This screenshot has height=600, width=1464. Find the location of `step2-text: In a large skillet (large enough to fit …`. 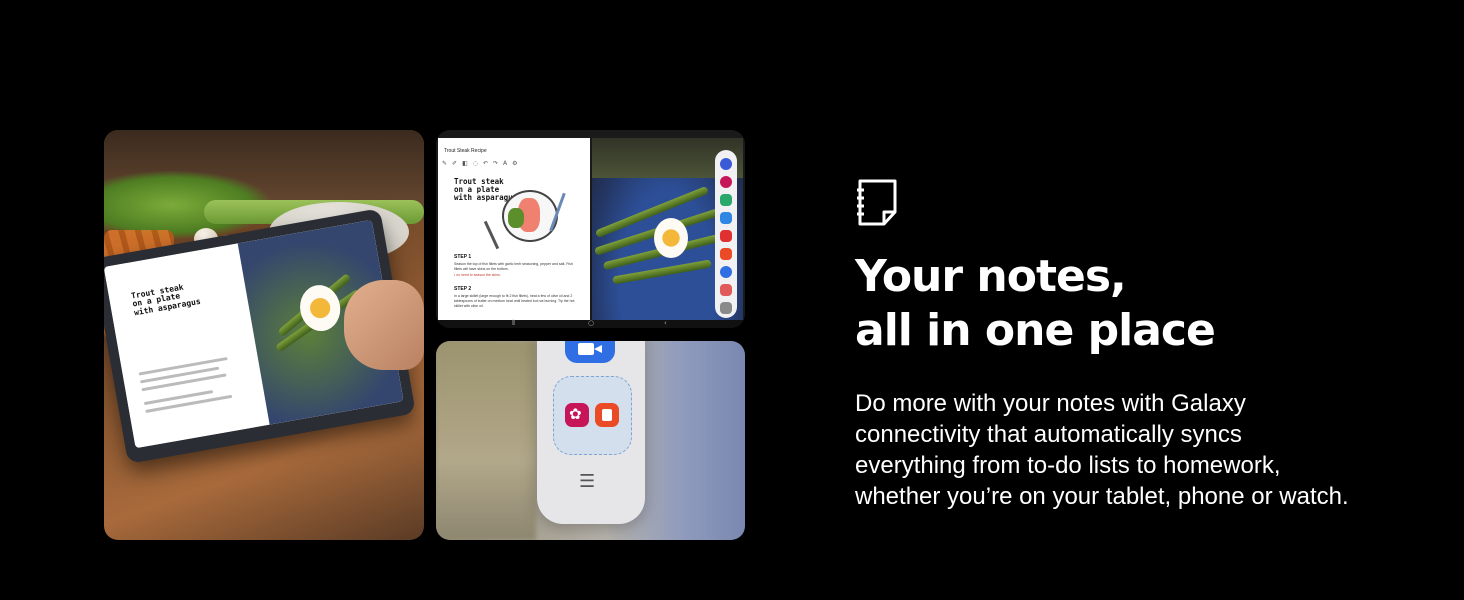

step2-text: In a large skillet (large enough to fit … is located at coordinates (514, 301).